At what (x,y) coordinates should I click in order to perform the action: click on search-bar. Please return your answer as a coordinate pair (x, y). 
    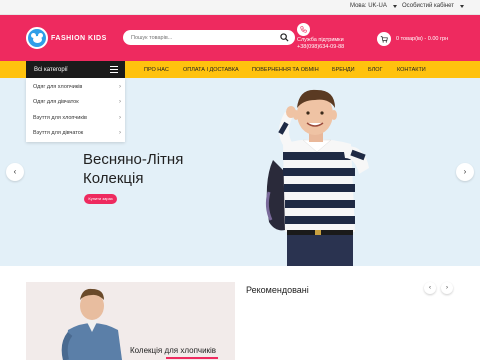
    Looking at the image, I should click on (209, 37).